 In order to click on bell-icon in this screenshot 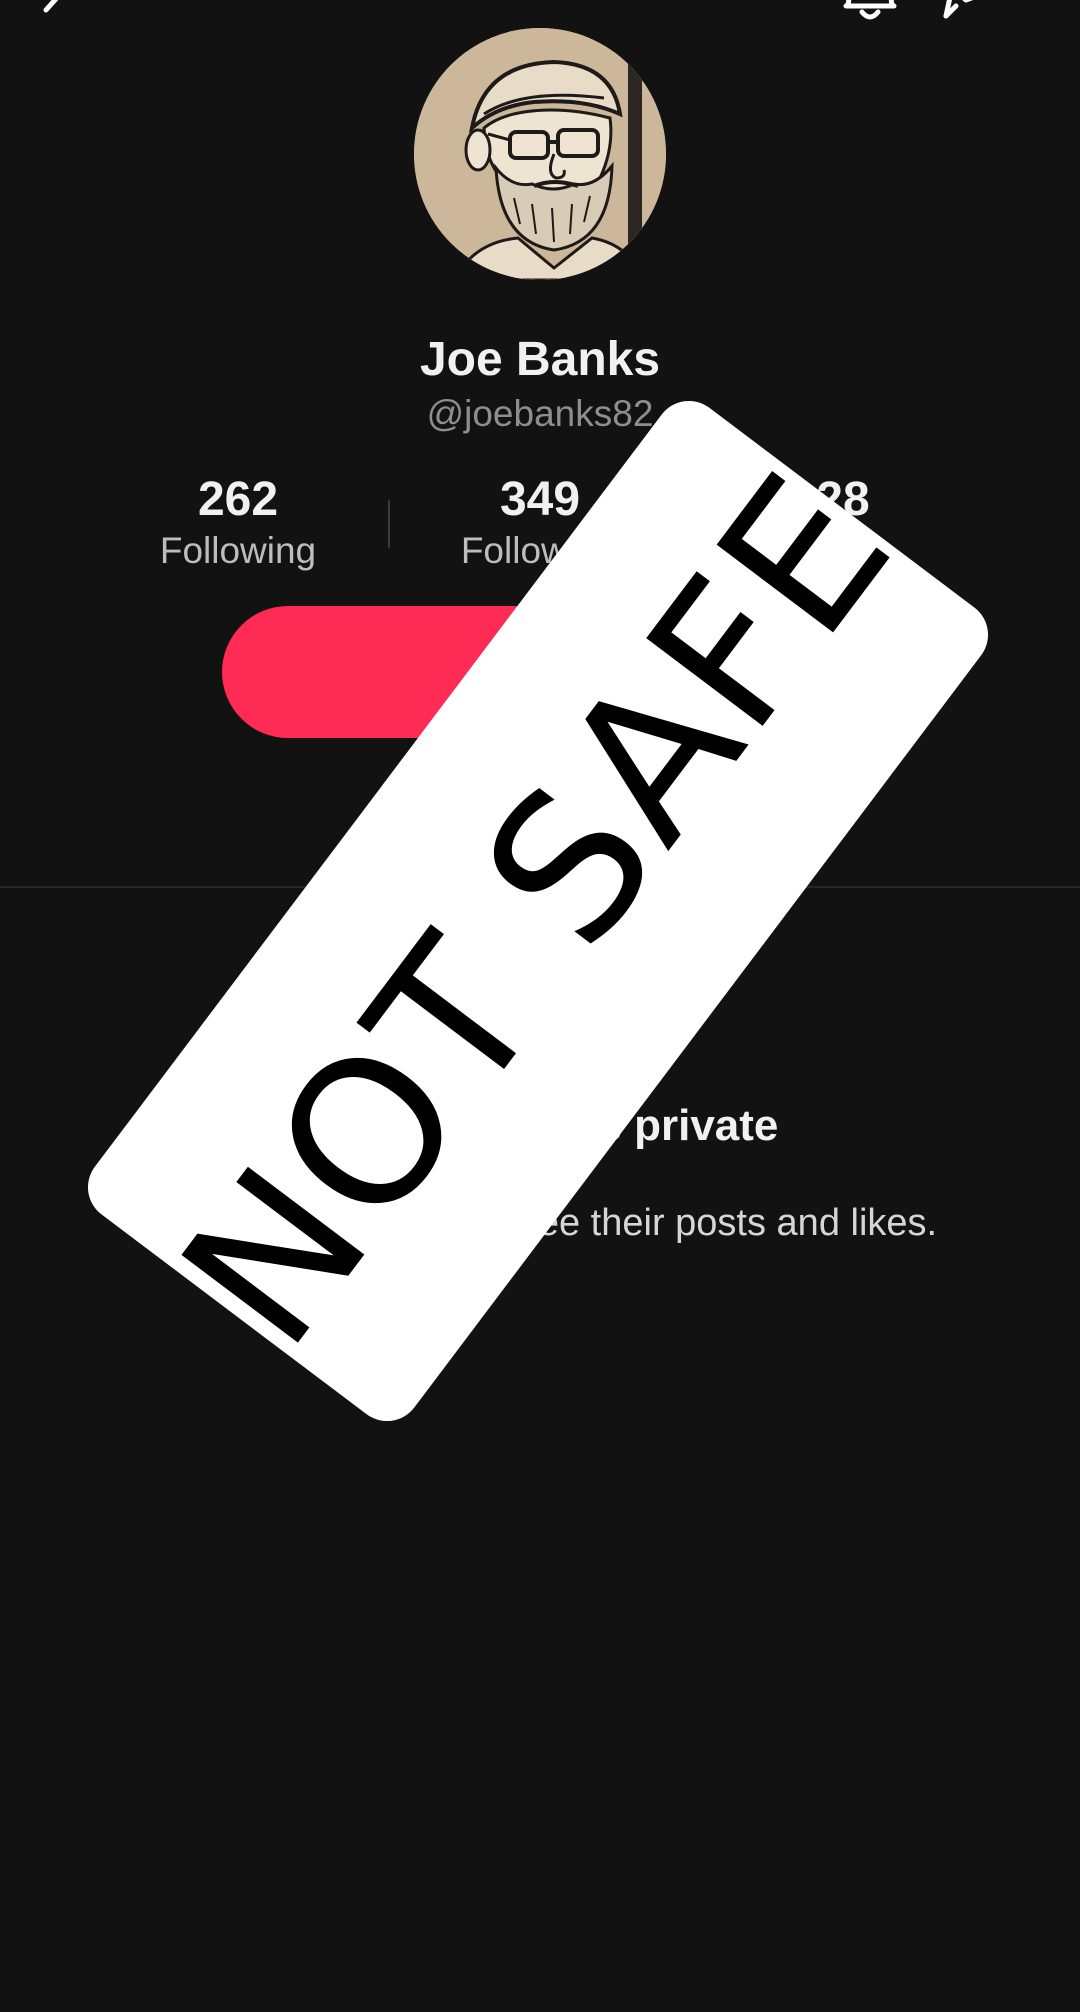, I will do `click(870, 16)`.